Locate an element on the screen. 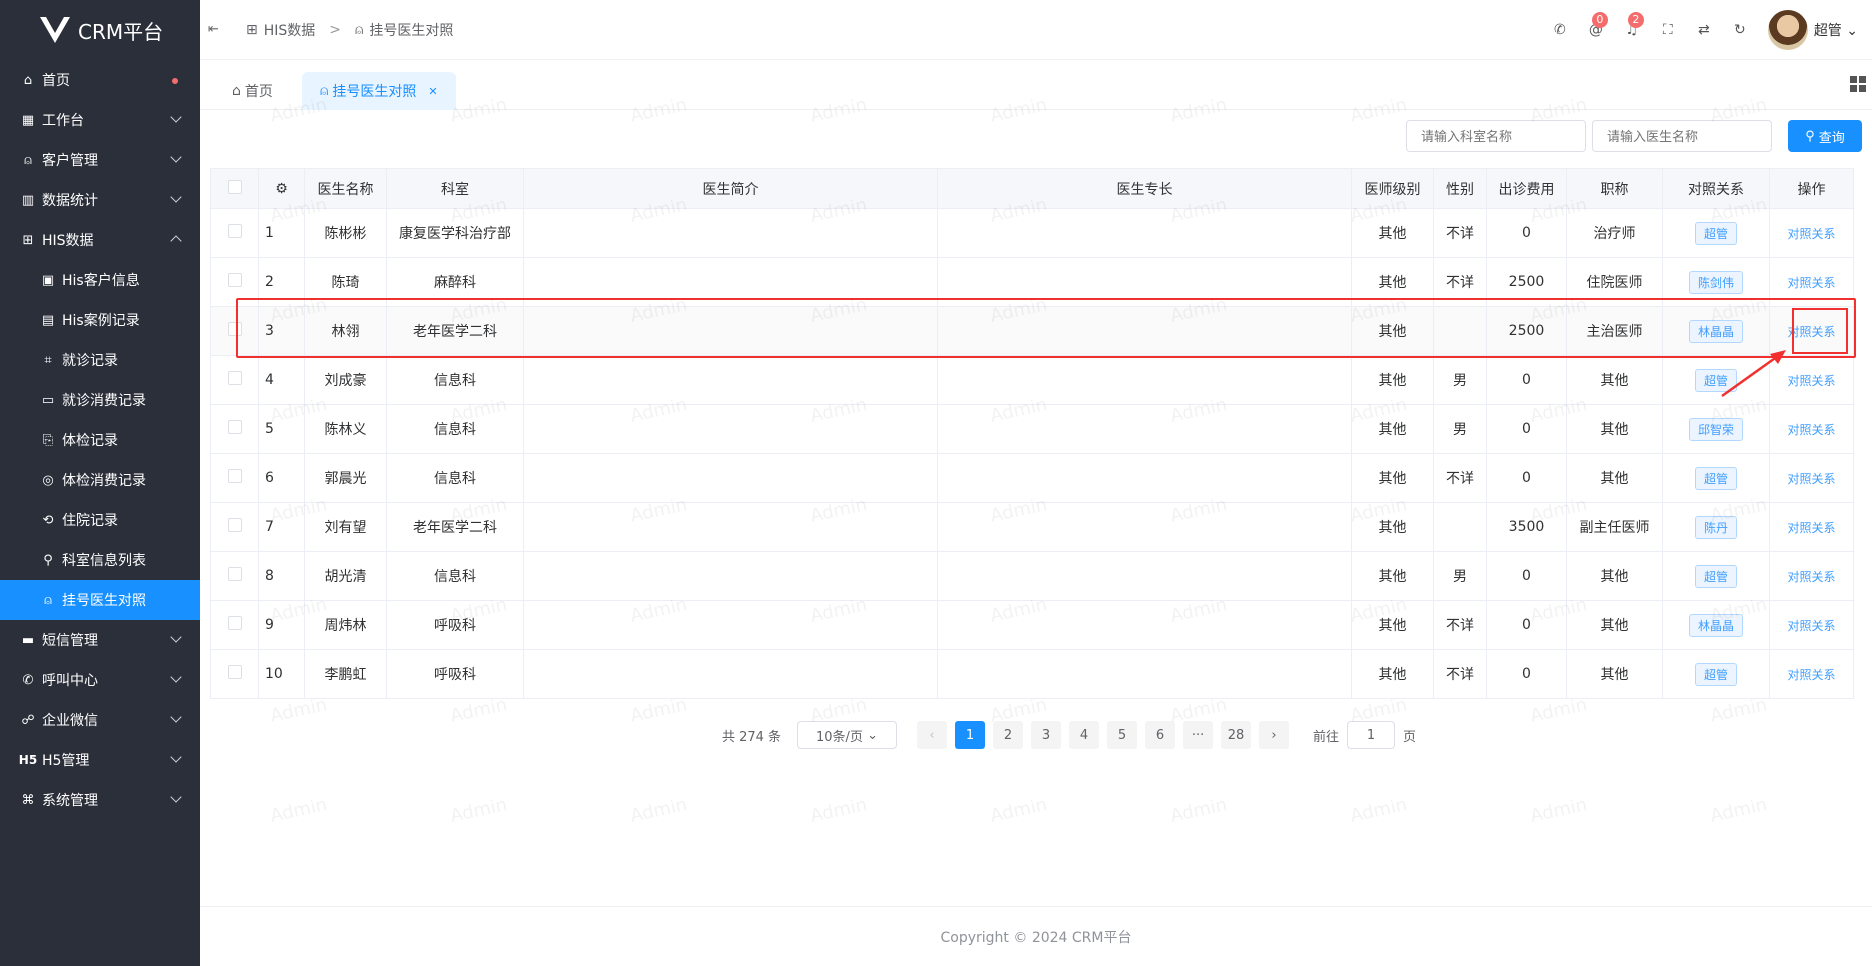 This screenshot has height=966, width=1872. sidebar-item-departments: ⚲ 科室信息列表 is located at coordinates (100, 560).